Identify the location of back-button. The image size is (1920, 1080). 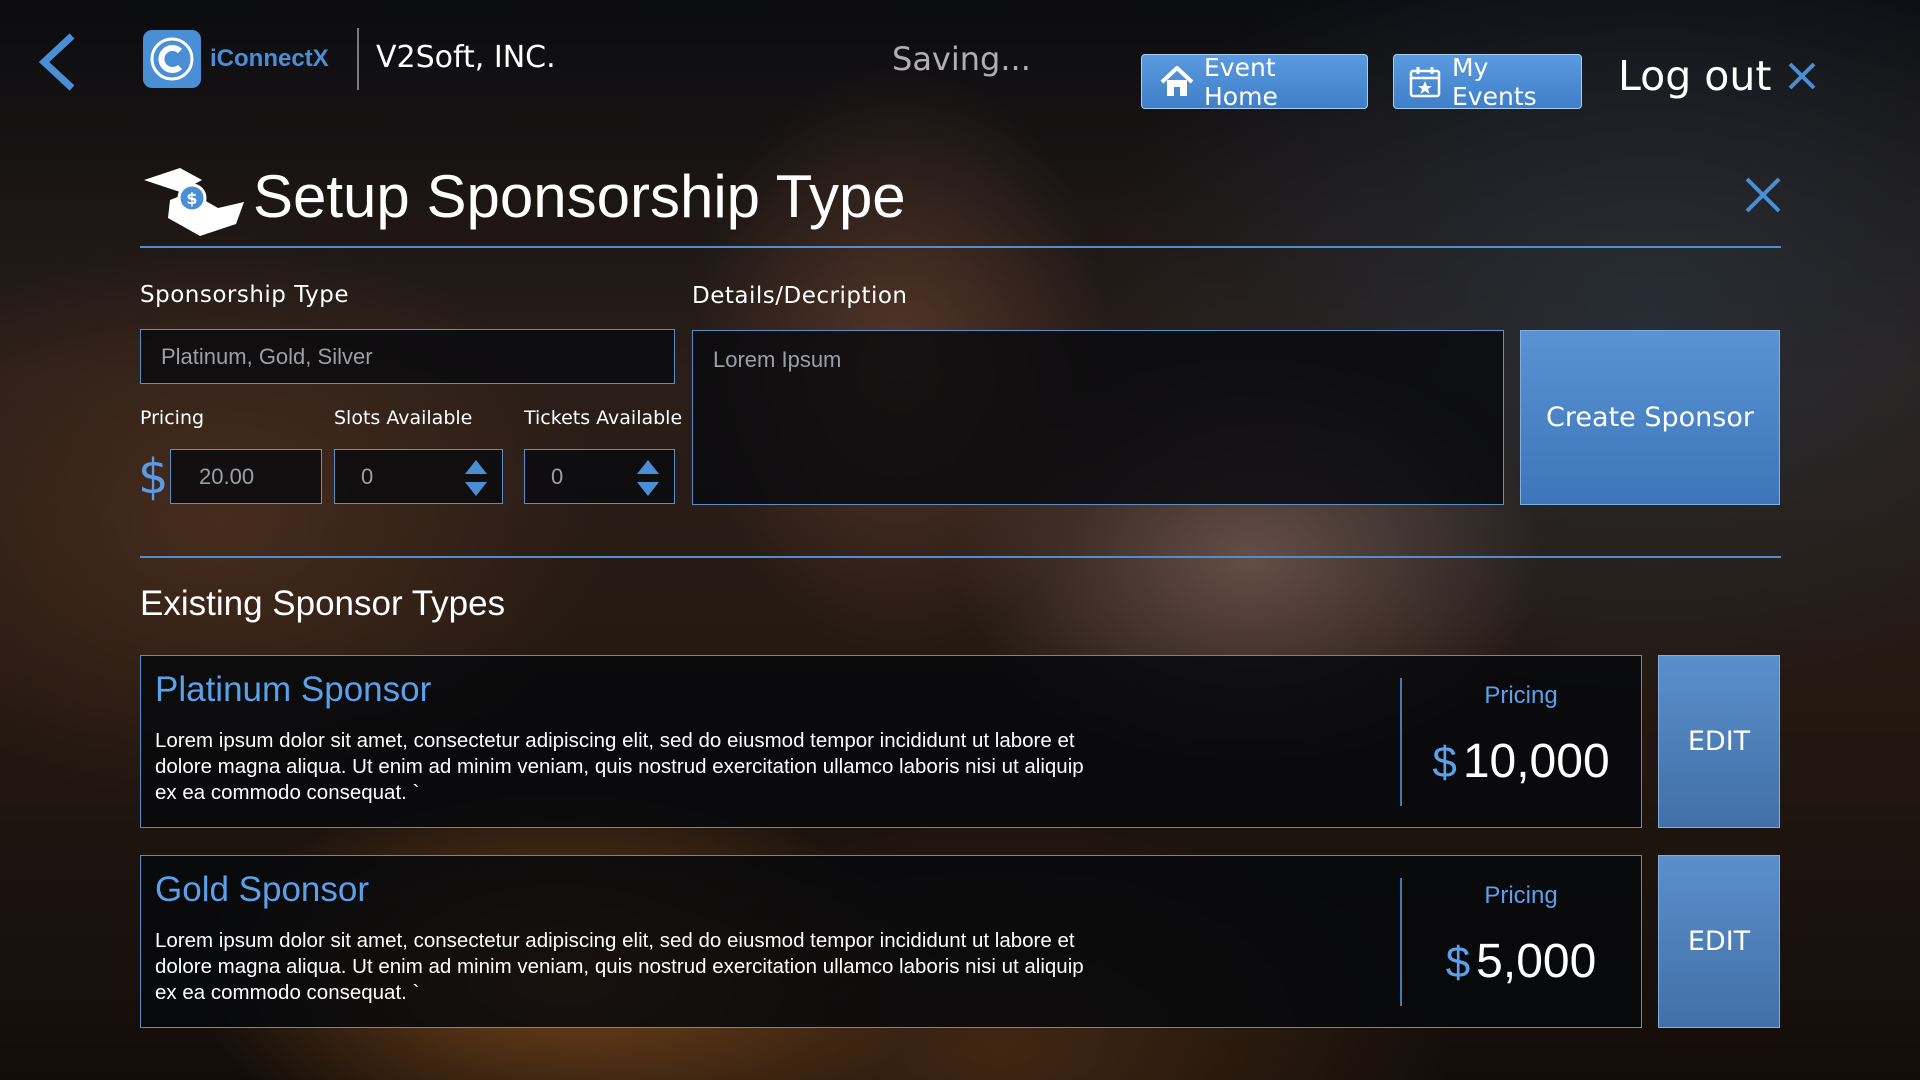
(58, 62).